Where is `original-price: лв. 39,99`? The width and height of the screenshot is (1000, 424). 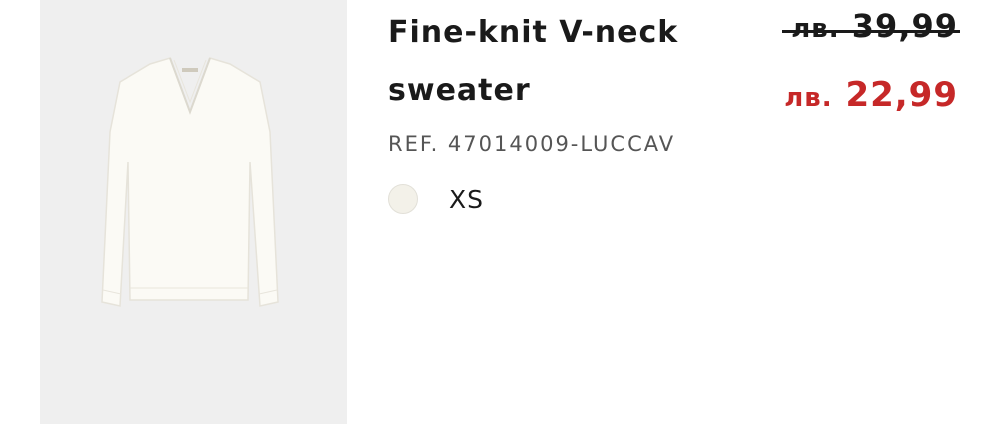 original-price: лв. 39,99 is located at coordinates (871, 27).